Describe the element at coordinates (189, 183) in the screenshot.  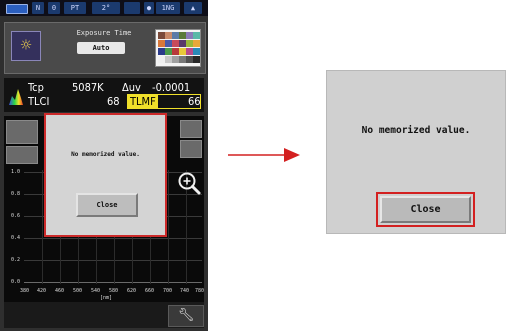
I see `zoom-in-icon` at that location.